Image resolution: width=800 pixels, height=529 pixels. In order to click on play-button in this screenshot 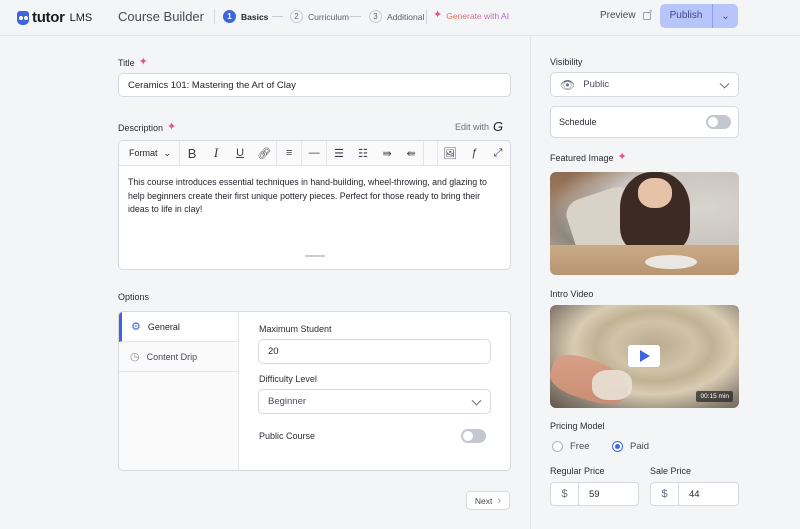, I will do `click(644, 356)`.